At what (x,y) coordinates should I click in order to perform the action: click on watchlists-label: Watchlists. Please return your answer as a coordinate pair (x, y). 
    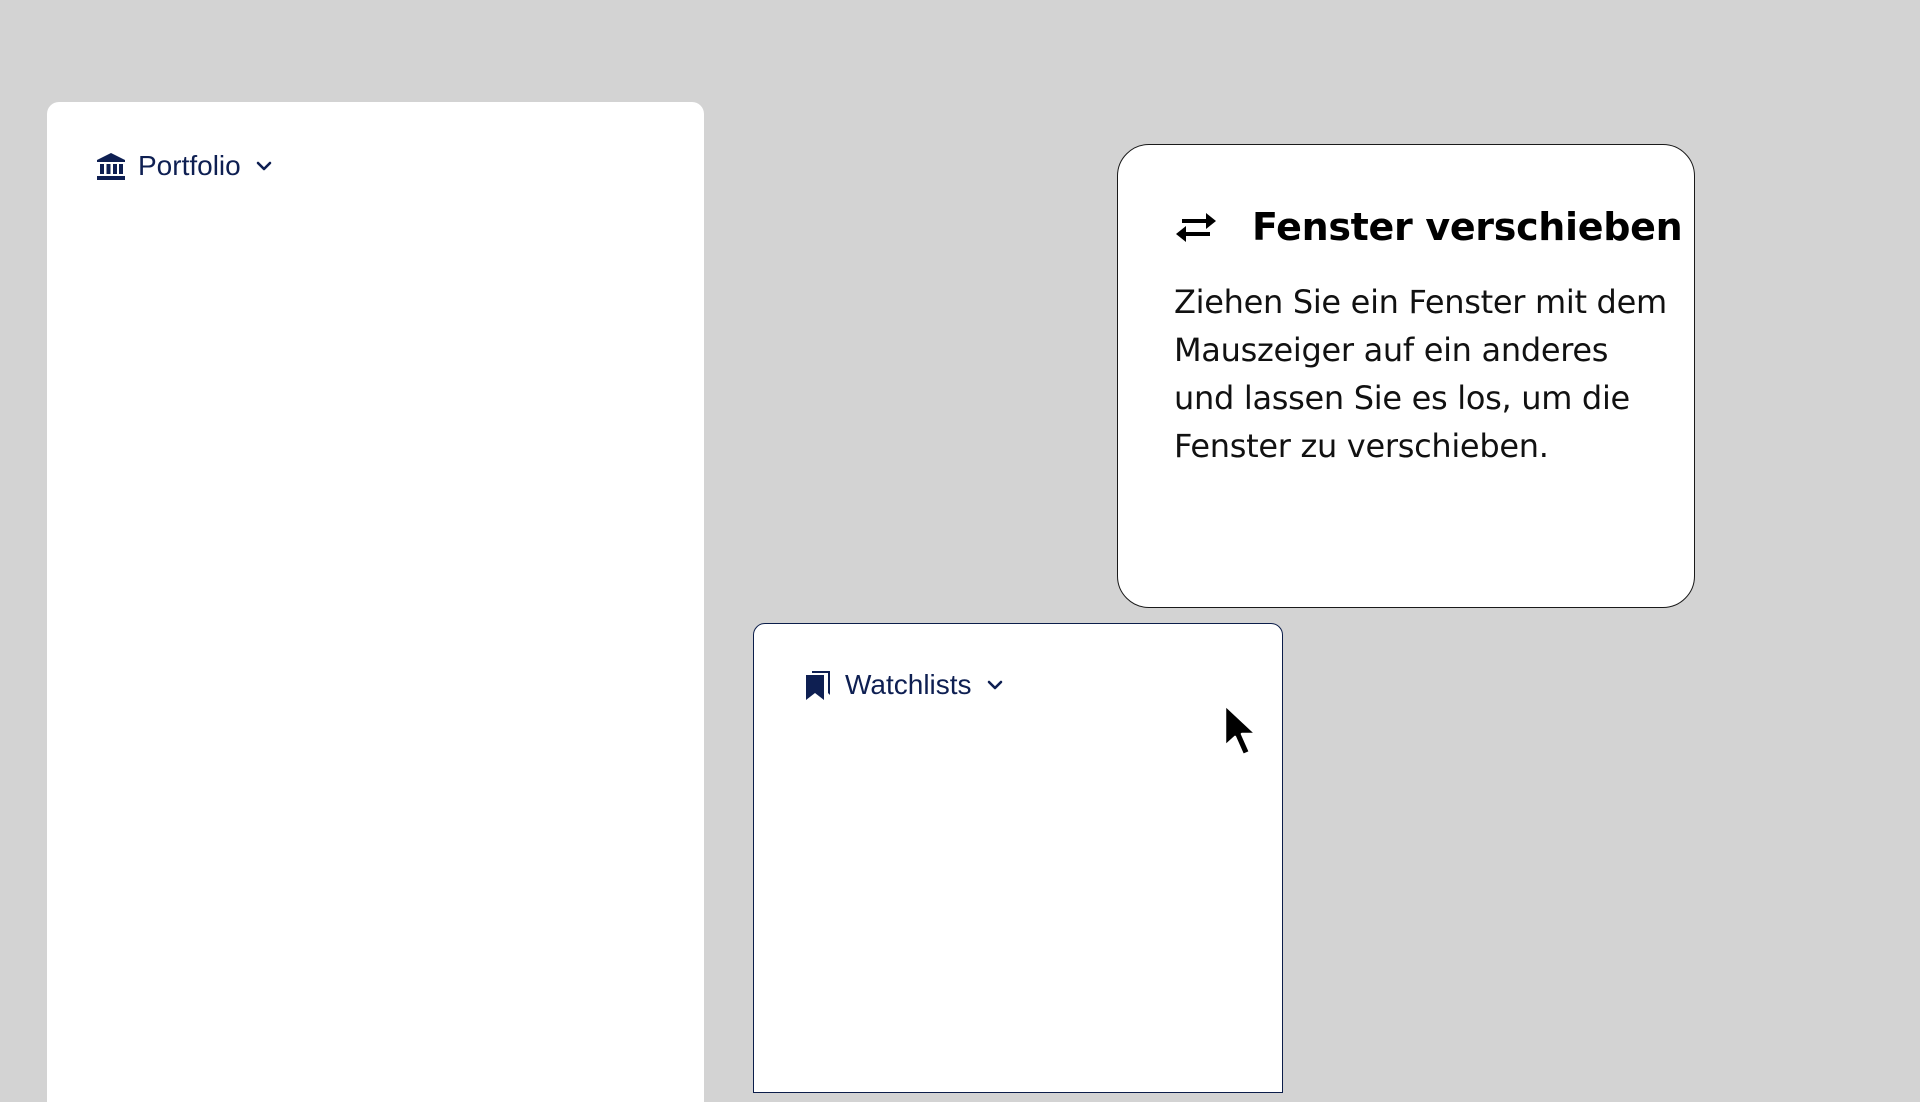
    Looking at the image, I should click on (908, 684).